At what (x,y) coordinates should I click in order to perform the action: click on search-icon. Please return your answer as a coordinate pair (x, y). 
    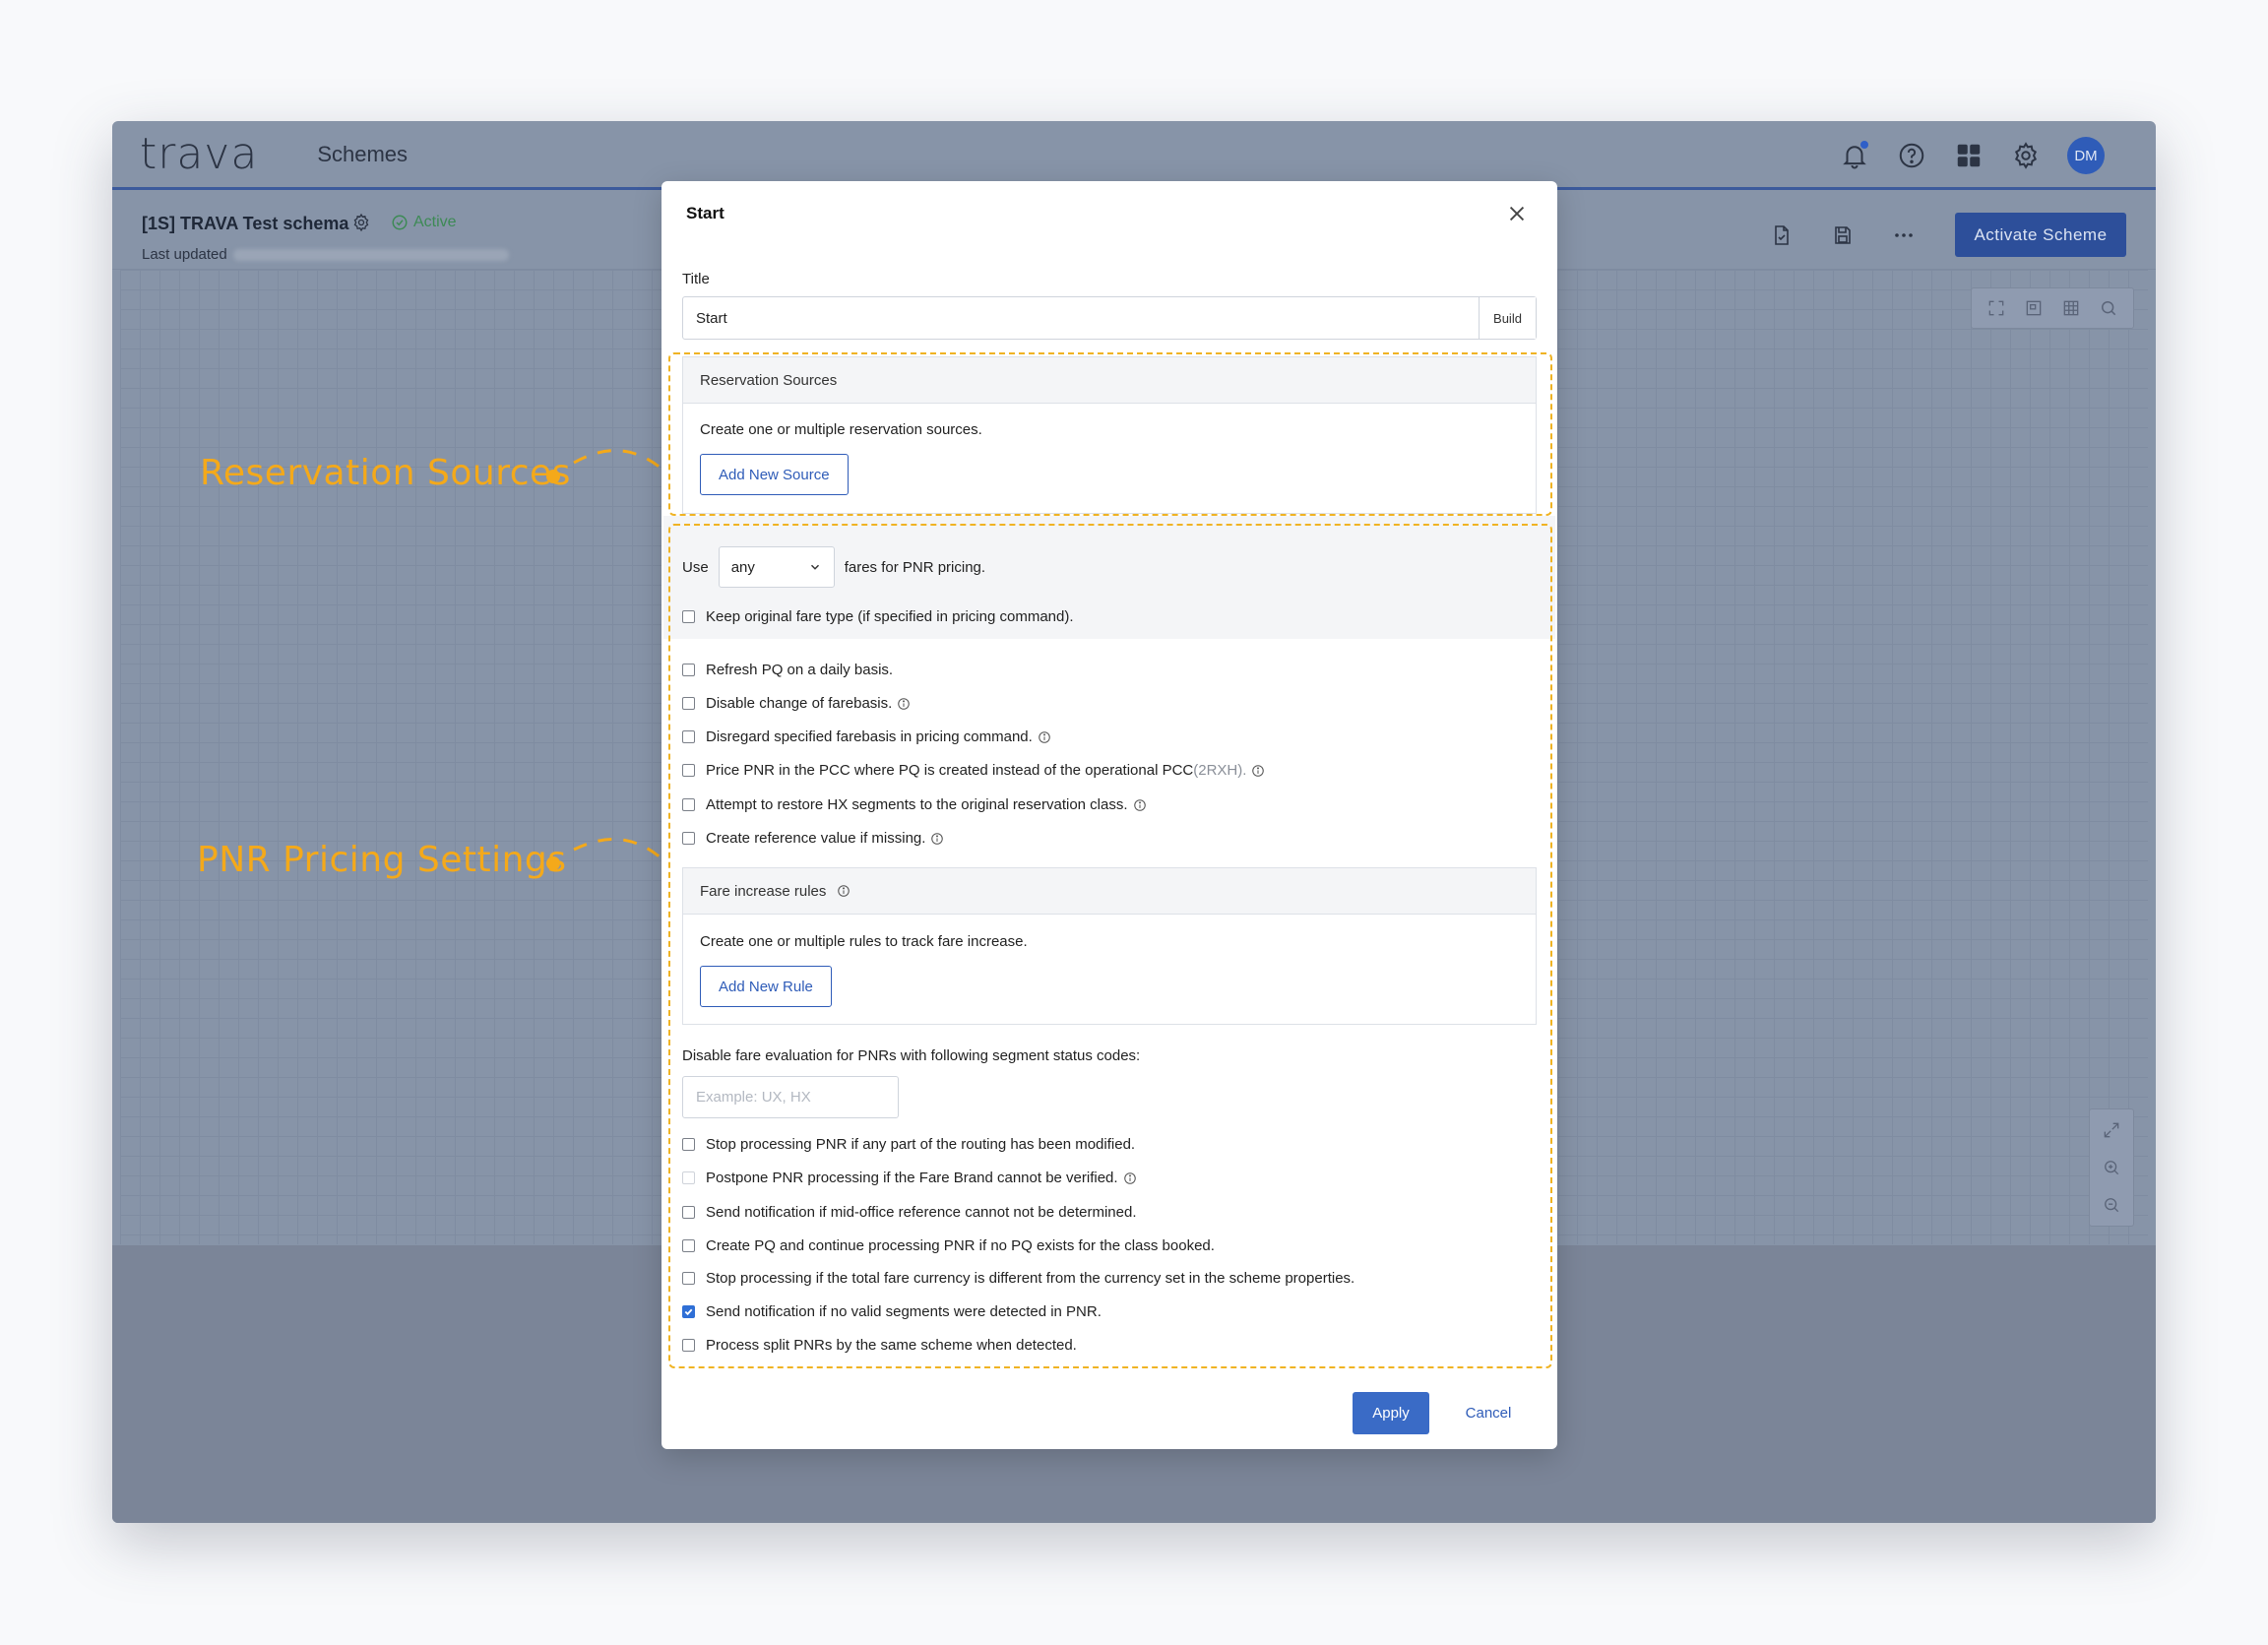
    Looking at the image, I should click on (2108, 308).